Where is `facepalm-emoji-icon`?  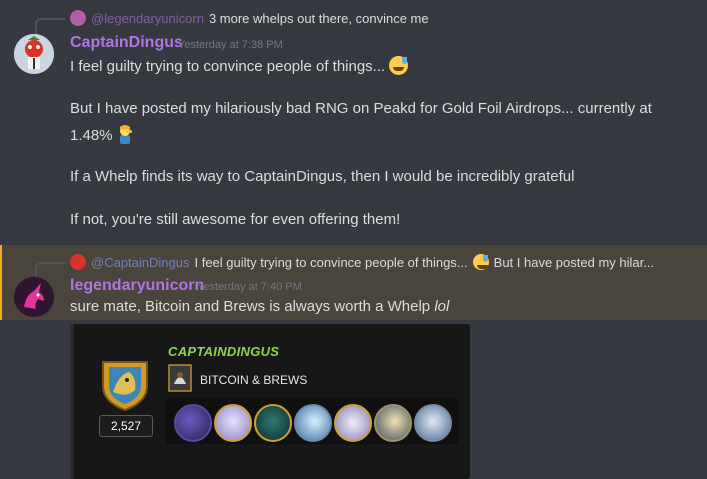 facepalm-emoji-icon is located at coordinates (125, 134).